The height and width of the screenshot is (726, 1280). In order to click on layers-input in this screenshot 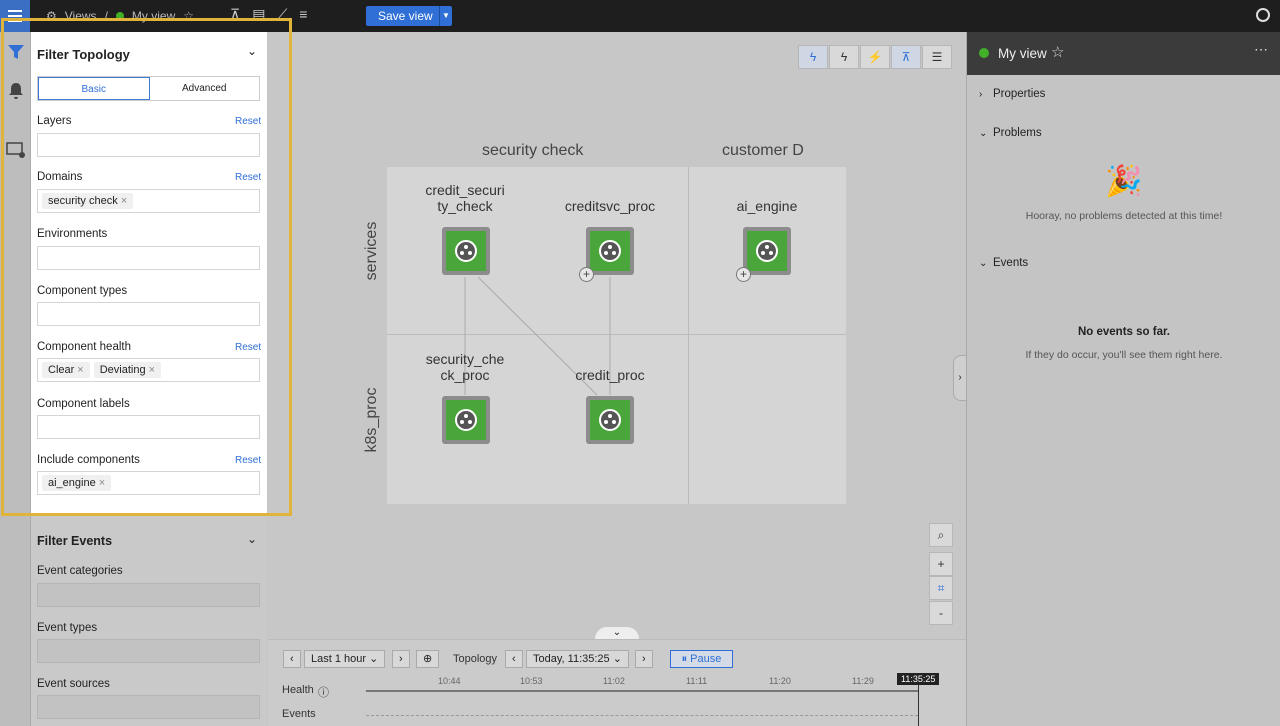, I will do `click(148, 145)`.